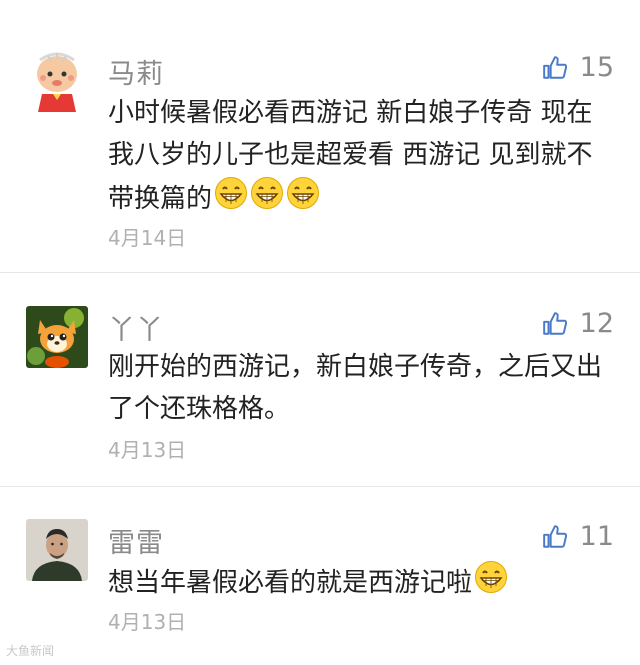 This screenshot has width=640, height=665. What do you see at coordinates (554, 536) in the screenshot?
I see `thumbs-up-icon` at bounding box center [554, 536].